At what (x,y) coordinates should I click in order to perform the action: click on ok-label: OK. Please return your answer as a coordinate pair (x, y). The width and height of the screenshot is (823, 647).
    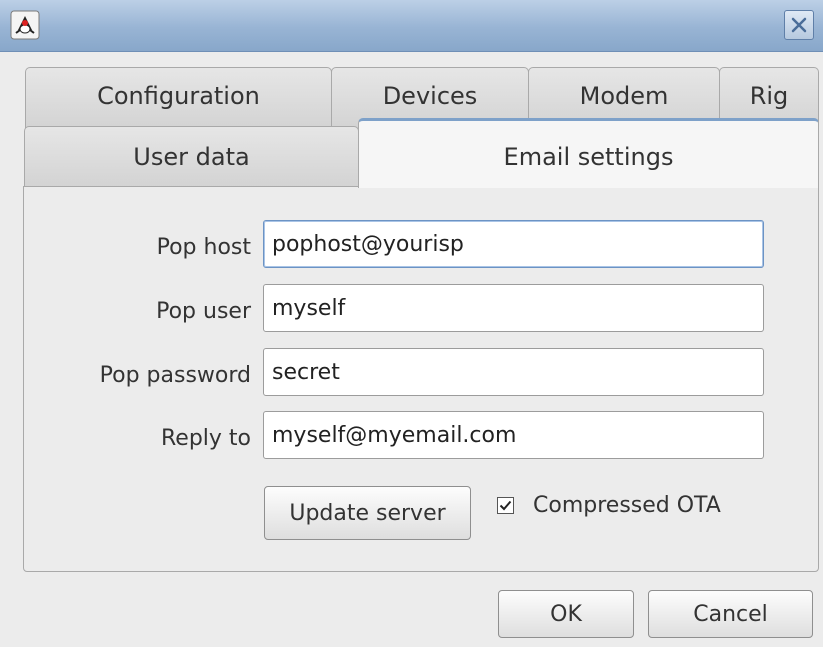
    Looking at the image, I should click on (566, 614).